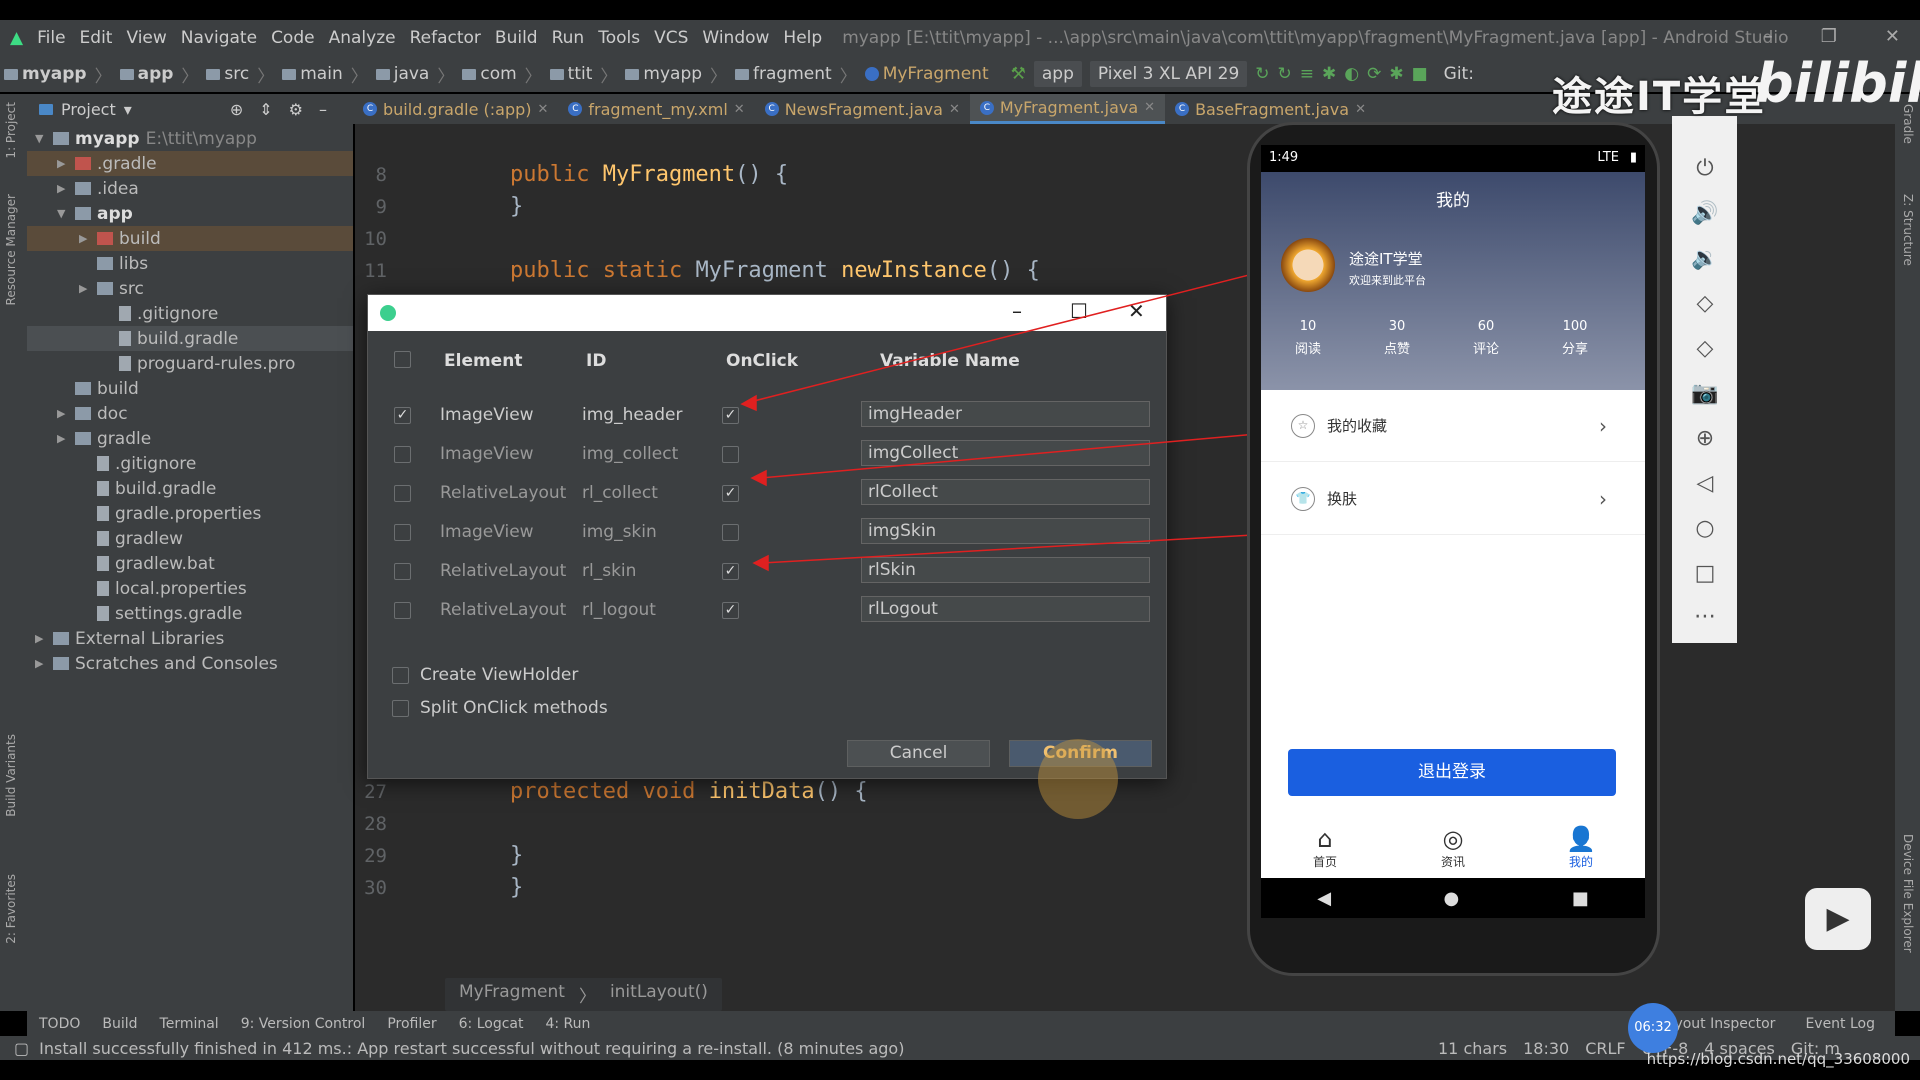 The height and width of the screenshot is (1080, 1920). Describe the element at coordinates (1308, 338) in the screenshot. I see `stat-0: 10 阅读` at that location.